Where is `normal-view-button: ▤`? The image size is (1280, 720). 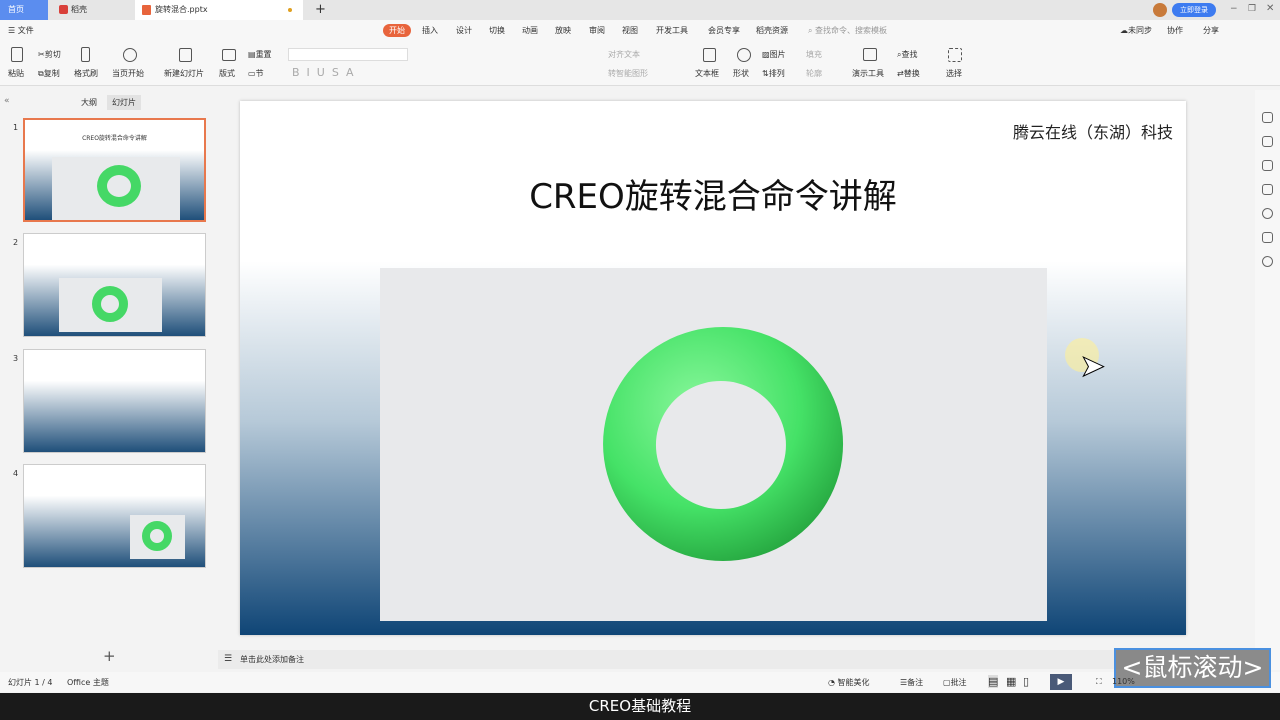 normal-view-button: ▤ is located at coordinates (993, 681).